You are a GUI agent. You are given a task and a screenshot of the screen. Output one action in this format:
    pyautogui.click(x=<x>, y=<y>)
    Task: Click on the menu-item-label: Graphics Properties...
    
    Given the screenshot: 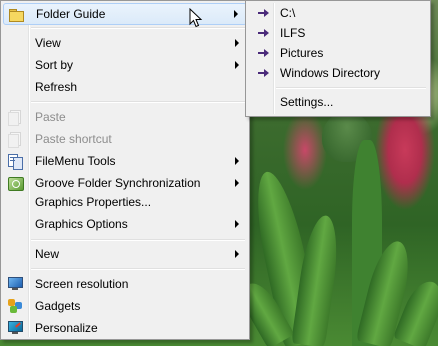 What is the action you would take?
    pyautogui.click(x=93, y=202)
    